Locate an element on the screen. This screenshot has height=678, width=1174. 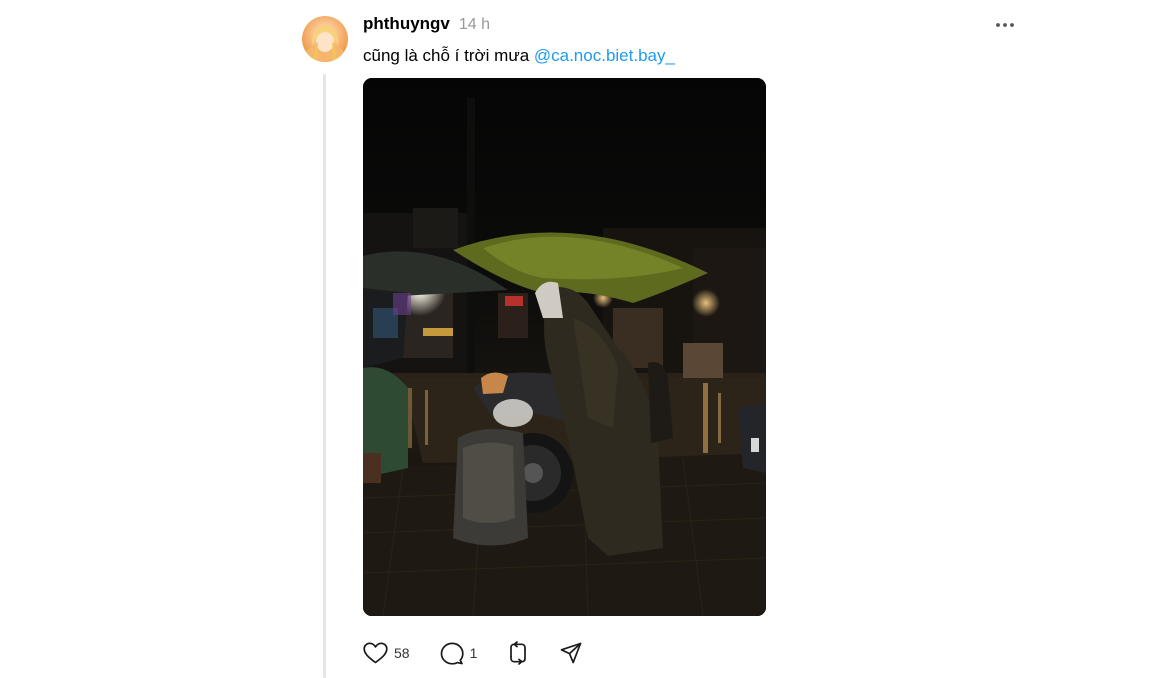
username: phthuyngv is located at coordinates (406, 24).